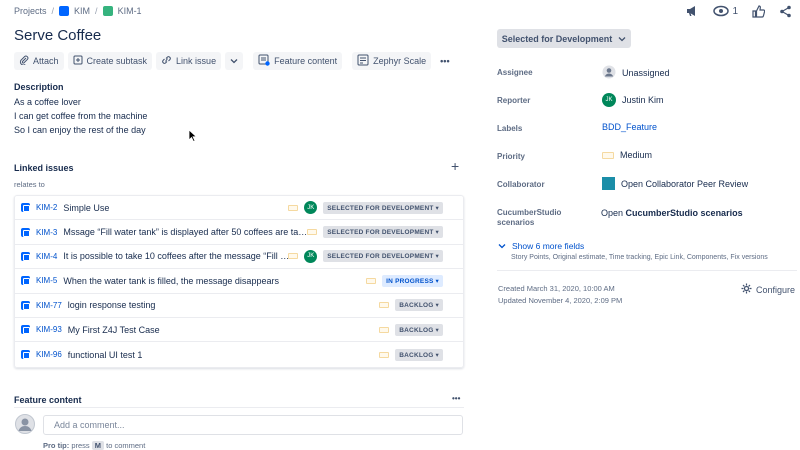 The image size is (800, 450). I want to click on linked-issue-summary: functional UI test 1, so click(105, 355).